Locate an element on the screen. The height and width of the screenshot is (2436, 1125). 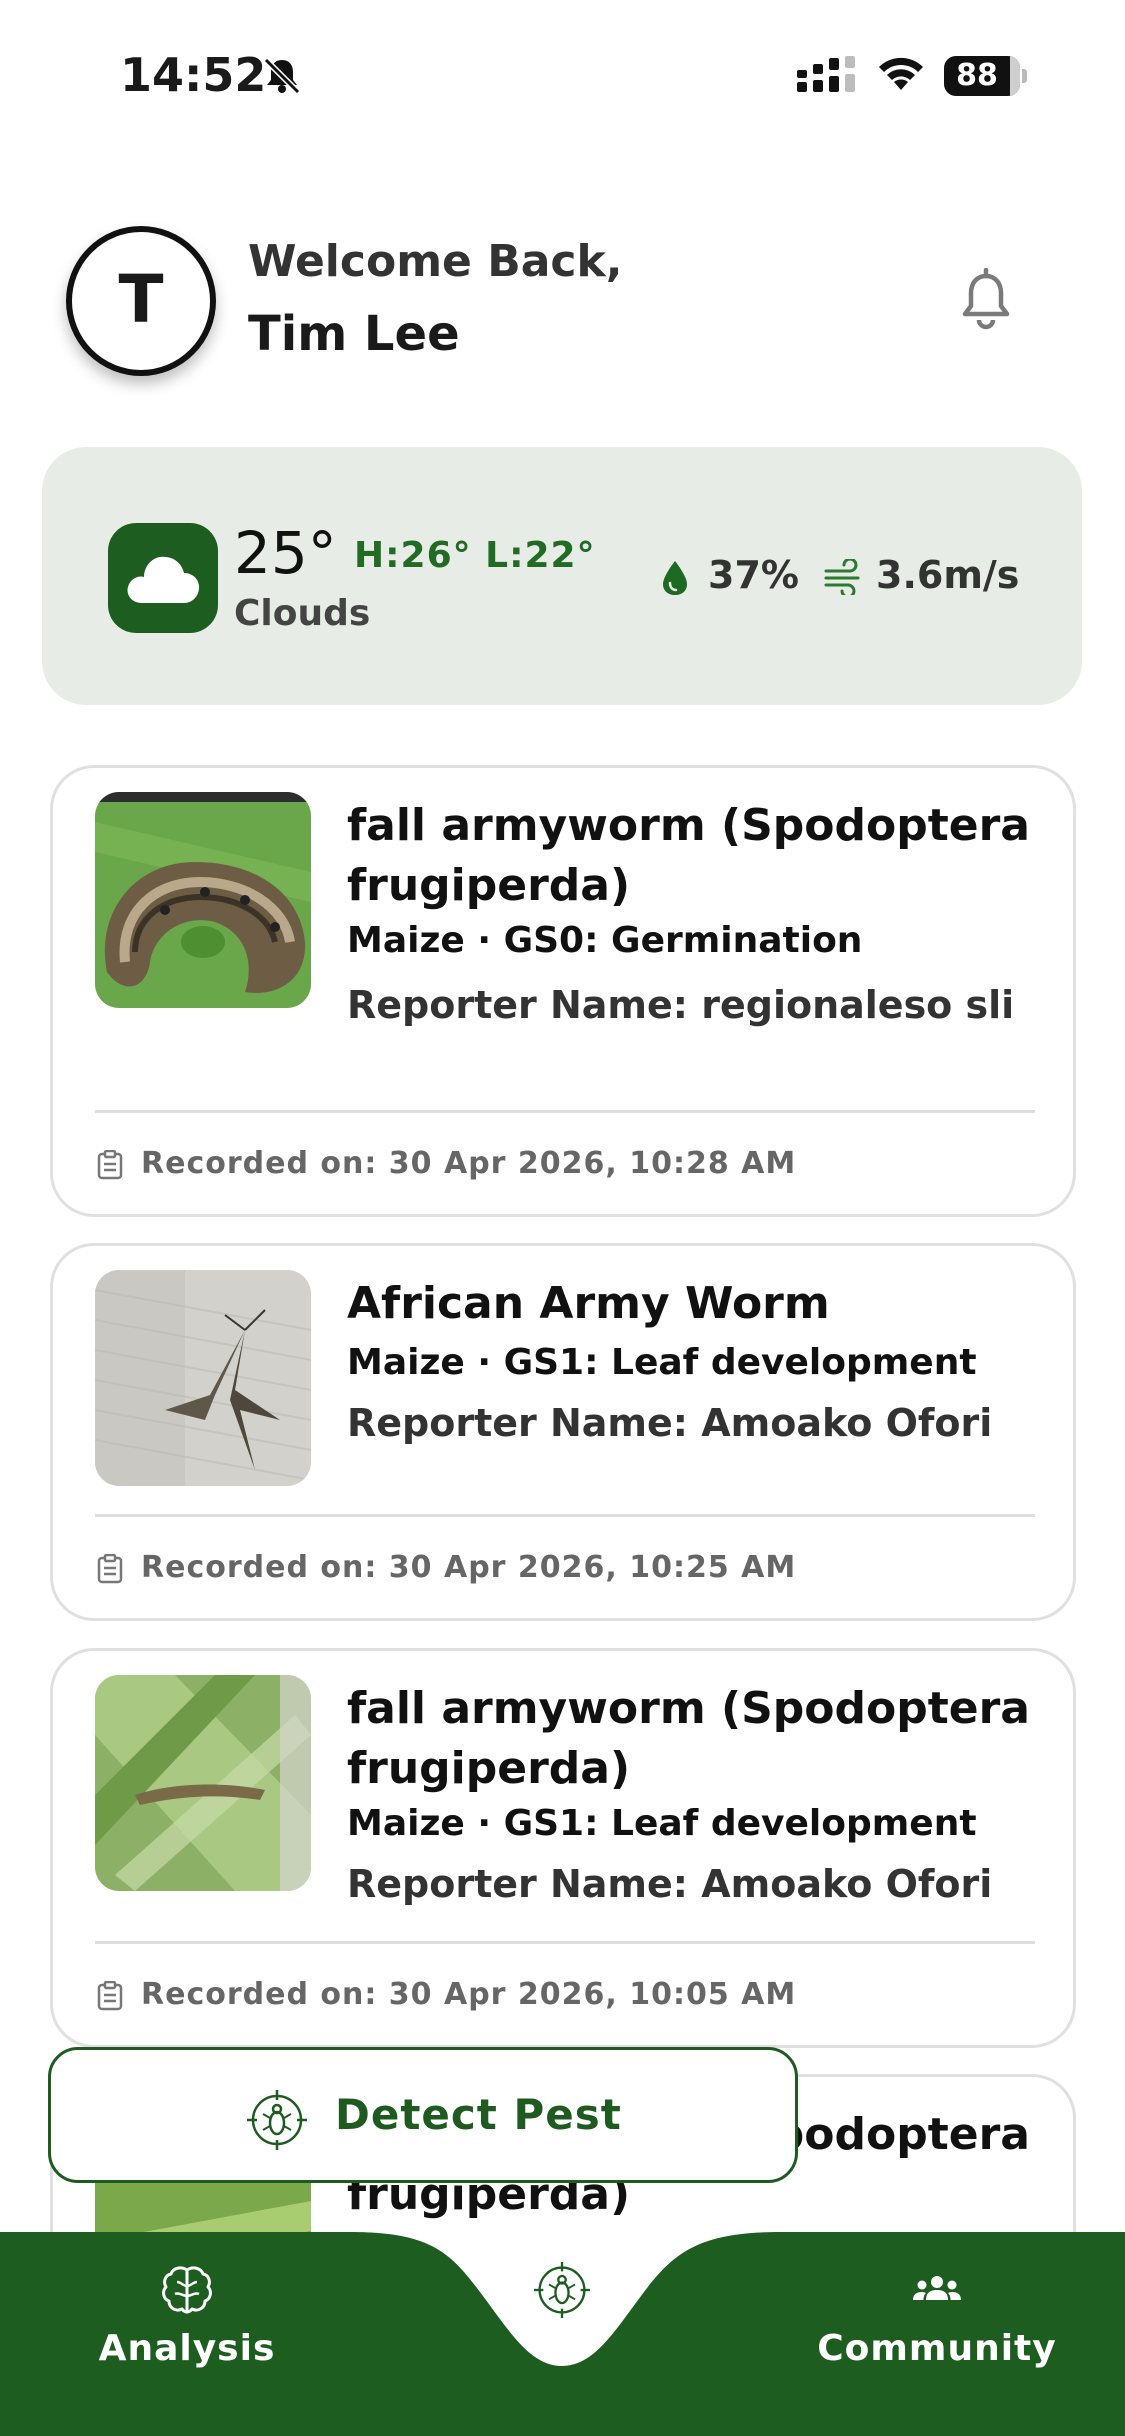
status-bar: 14:52 88 is located at coordinates (562, 75).